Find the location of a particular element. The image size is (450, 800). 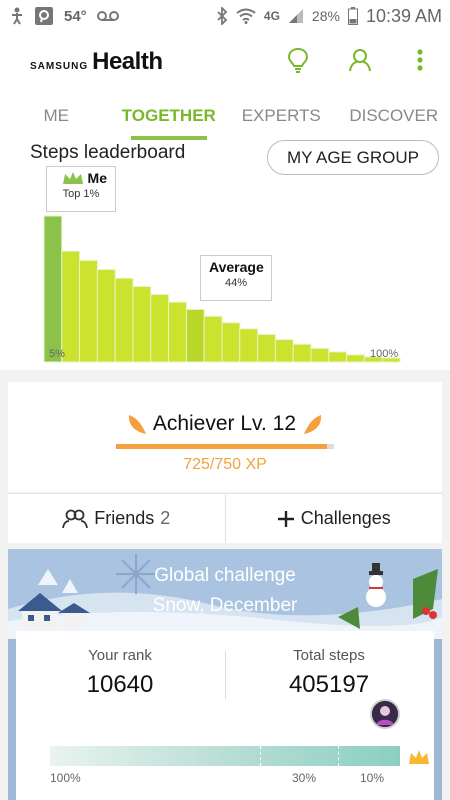

tab-discover: DISCOVER is located at coordinates (394, 115).